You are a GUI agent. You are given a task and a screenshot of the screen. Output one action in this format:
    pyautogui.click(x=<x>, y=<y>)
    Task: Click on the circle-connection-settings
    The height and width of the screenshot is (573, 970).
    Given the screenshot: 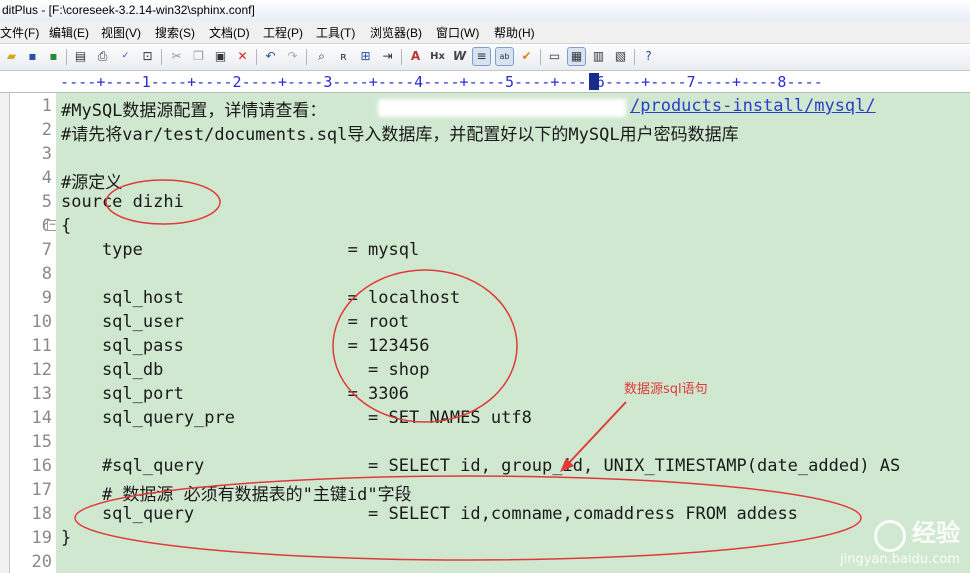 What is the action you would take?
    pyautogui.click(x=425, y=346)
    